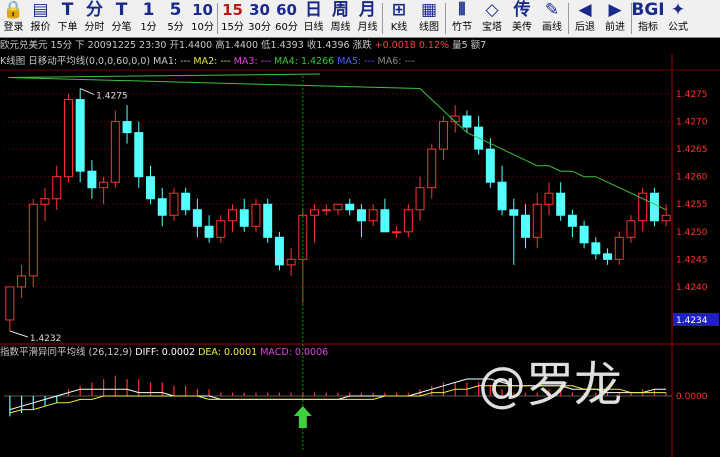  I want to click on price-tick-label: 1.4270, so click(692, 123).